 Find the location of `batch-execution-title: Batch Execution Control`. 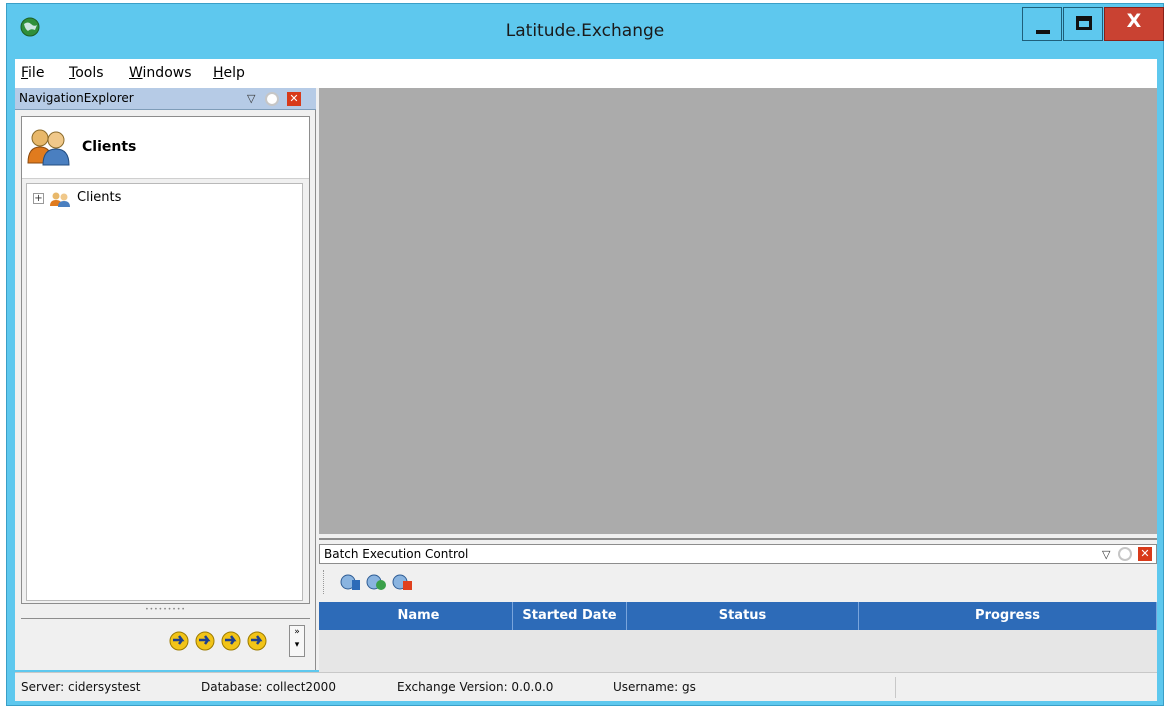

batch-execution-title: Batch Execution Control is located at coordinates (396, 554).